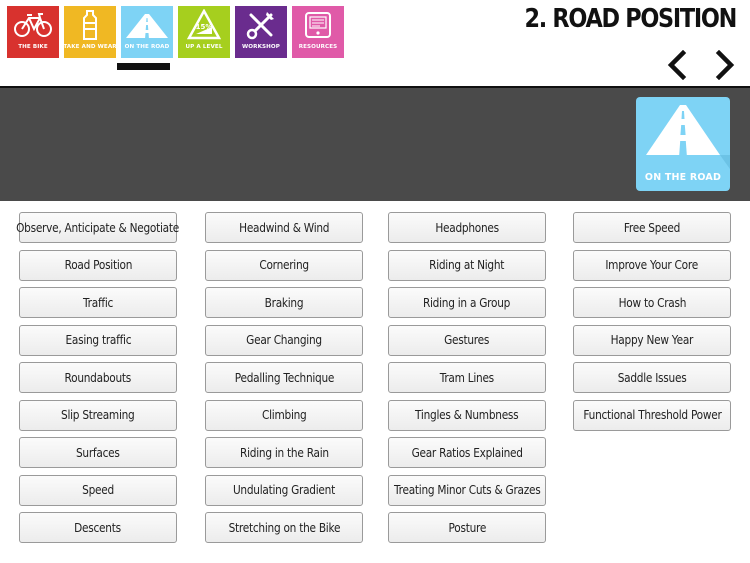 This screenshot has height=563, width=750. I want to click on topic-label: Improve Your Core, so click(652, 265).